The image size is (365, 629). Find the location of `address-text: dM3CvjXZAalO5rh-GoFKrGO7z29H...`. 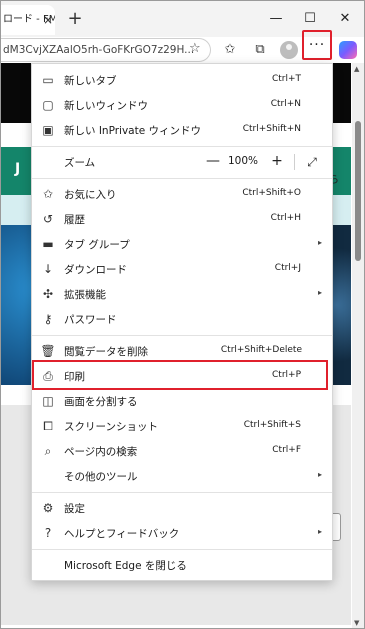

address-text: dM3CvjXZAalO5rh-GoFKrGO7z29H... is located at coordinates (99, 50).